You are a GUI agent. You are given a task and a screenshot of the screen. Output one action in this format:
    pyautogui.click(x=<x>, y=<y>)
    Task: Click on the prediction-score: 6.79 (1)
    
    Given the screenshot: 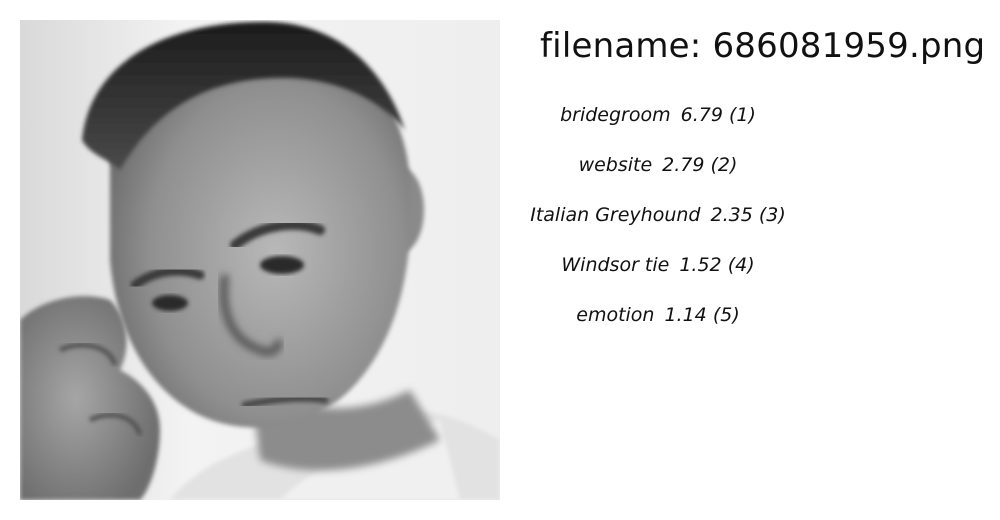 What is the action you would take?
    pyautogui.click(x=718, y=115)
    